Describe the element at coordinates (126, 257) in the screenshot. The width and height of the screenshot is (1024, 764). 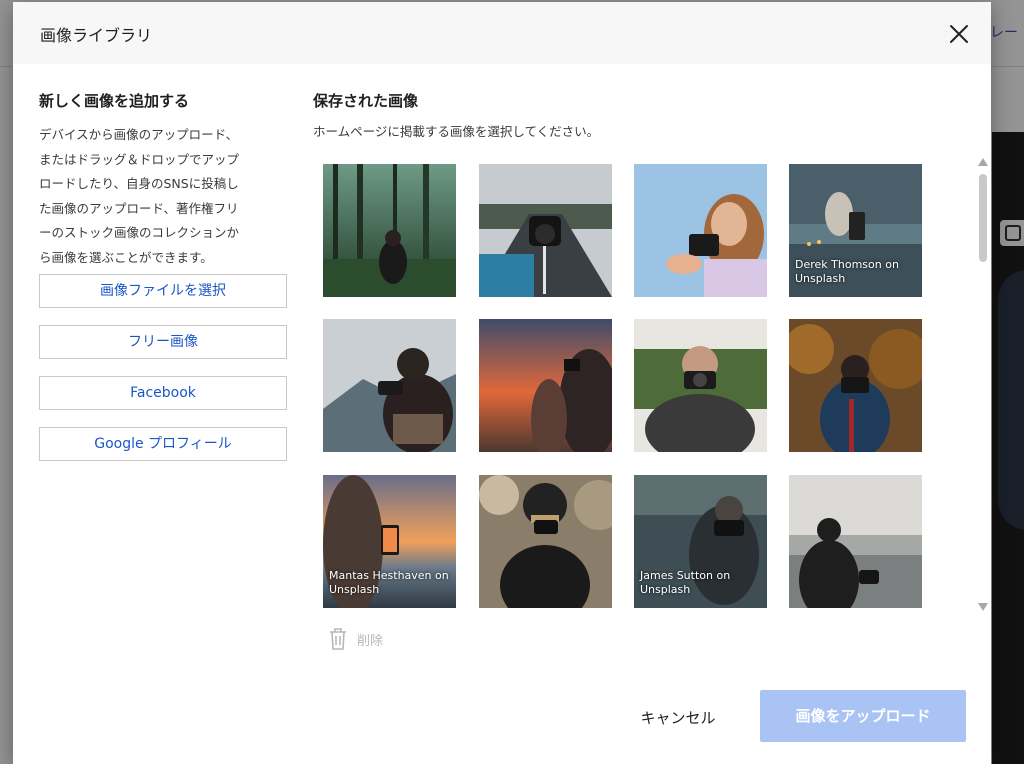
I see `description-line: ら画像を選ぶことができます。` at that location.